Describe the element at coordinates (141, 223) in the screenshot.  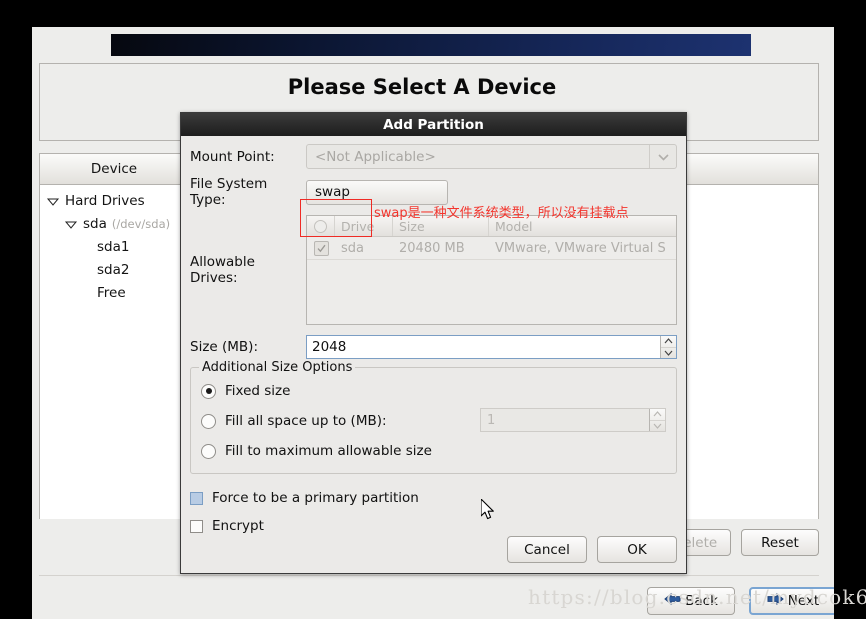
I see `tree-device-path: (/dev/sda)` at that location.